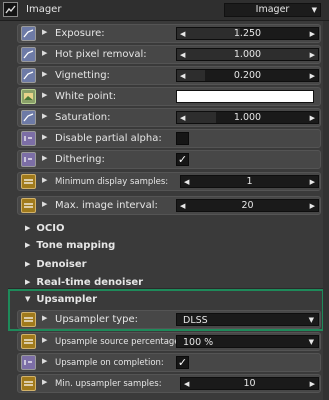 Image resolution: width=329 pixels, height=400 pixels. I want to click on min-display-slider: ◀ 1 ▶, so click(249, 181).